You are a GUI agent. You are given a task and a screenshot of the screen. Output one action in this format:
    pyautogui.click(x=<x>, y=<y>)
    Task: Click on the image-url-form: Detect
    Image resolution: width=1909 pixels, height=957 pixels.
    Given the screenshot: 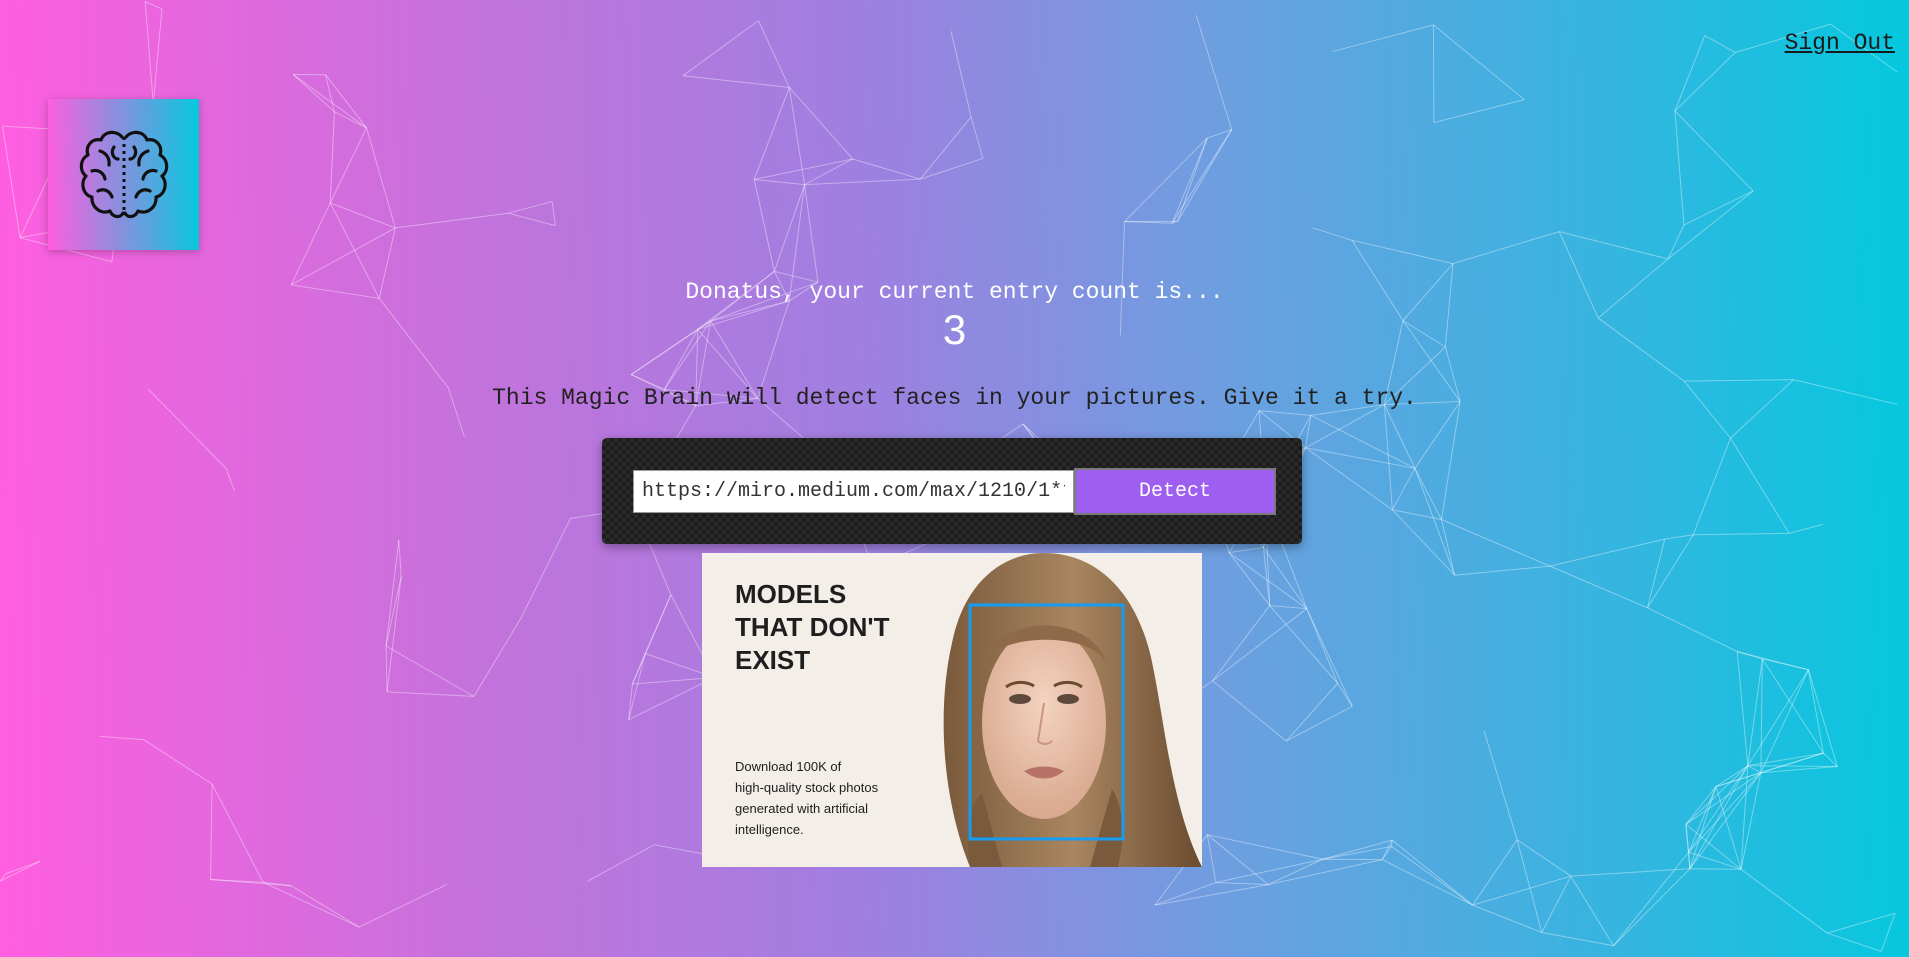 What is the action you would take?
    pyautogui.click(x=952, y=491)
    